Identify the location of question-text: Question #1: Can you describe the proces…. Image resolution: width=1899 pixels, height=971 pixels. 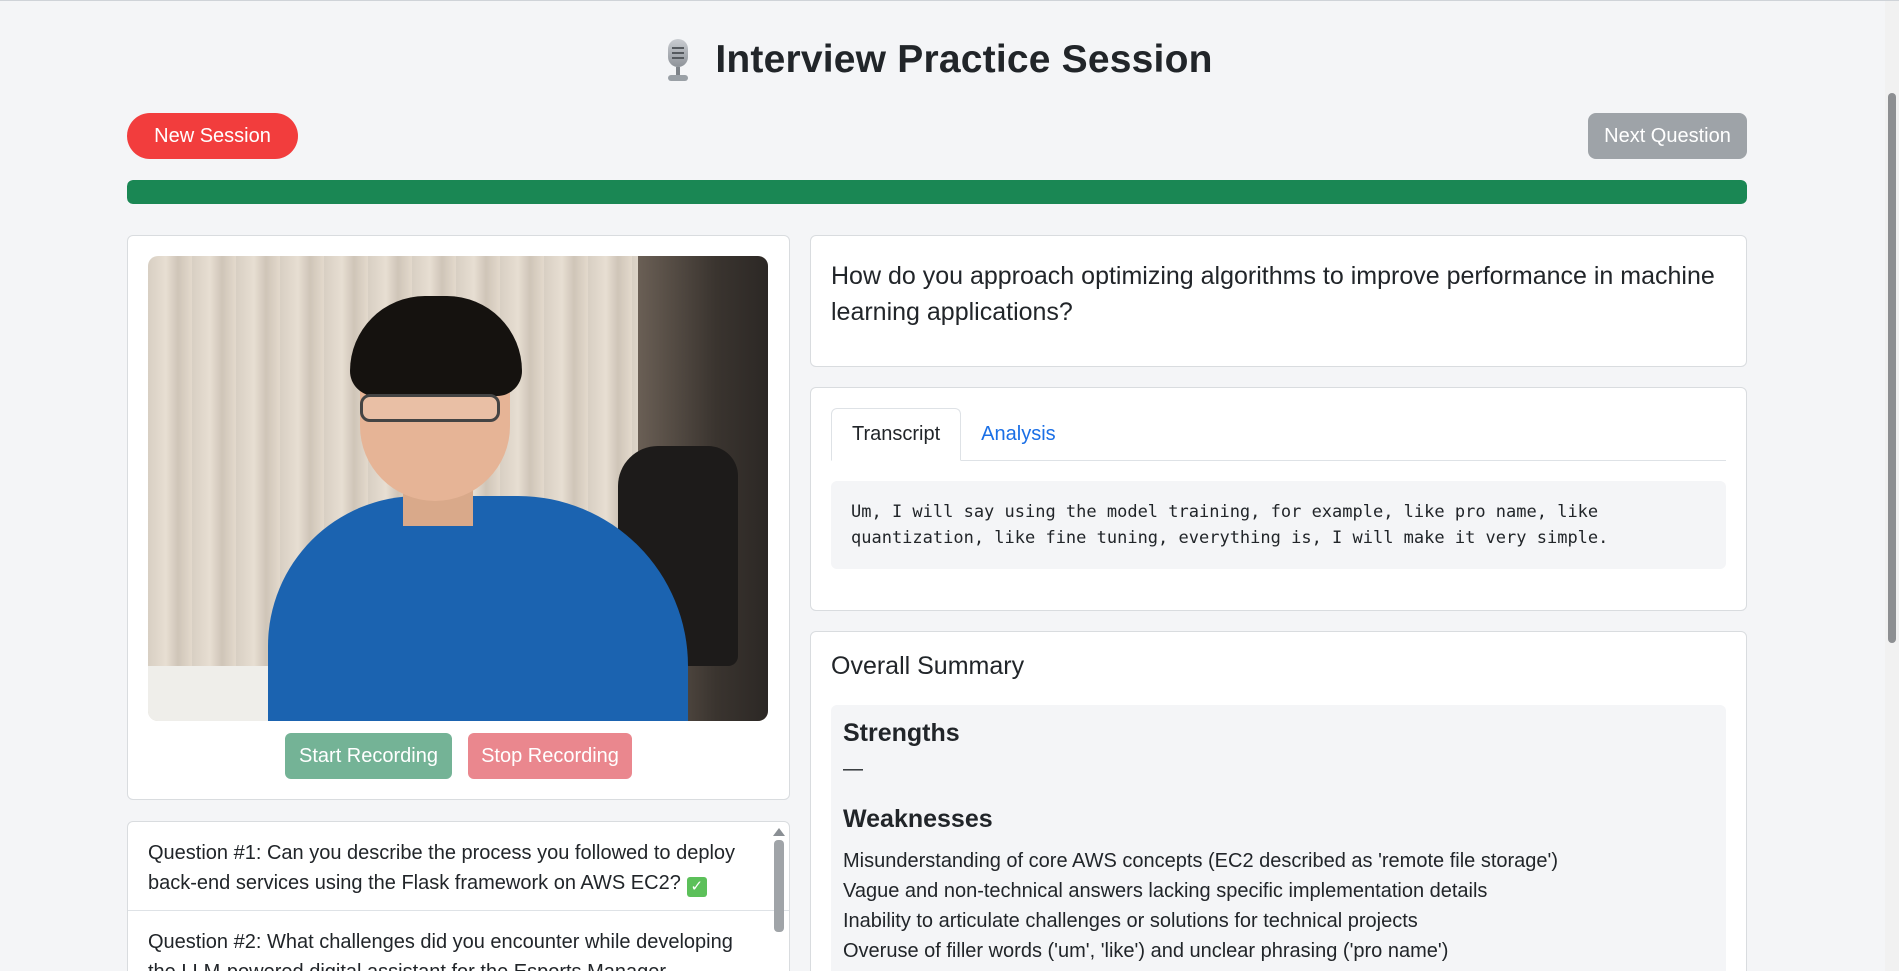
(442, 868).